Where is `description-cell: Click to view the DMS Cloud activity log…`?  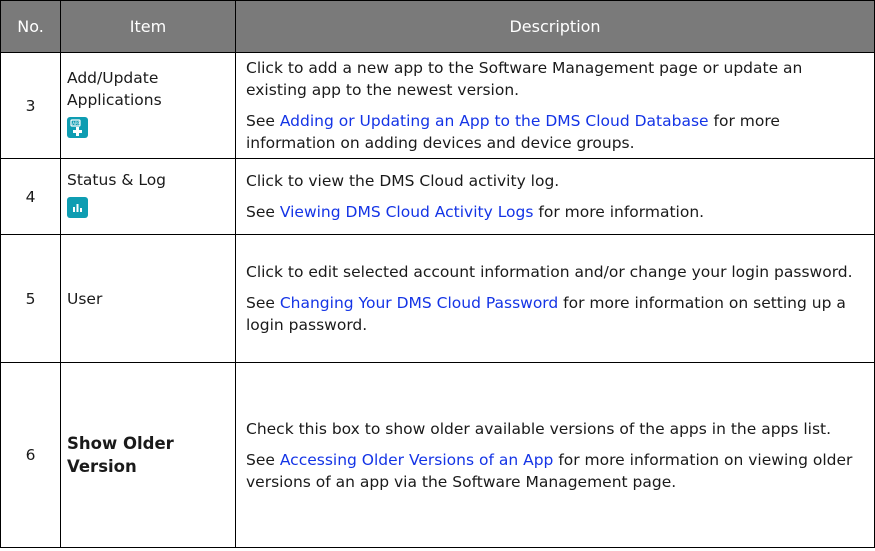 description-cell: Click to view the DMS Cloud activity log… is located at coordinates (555, 196).